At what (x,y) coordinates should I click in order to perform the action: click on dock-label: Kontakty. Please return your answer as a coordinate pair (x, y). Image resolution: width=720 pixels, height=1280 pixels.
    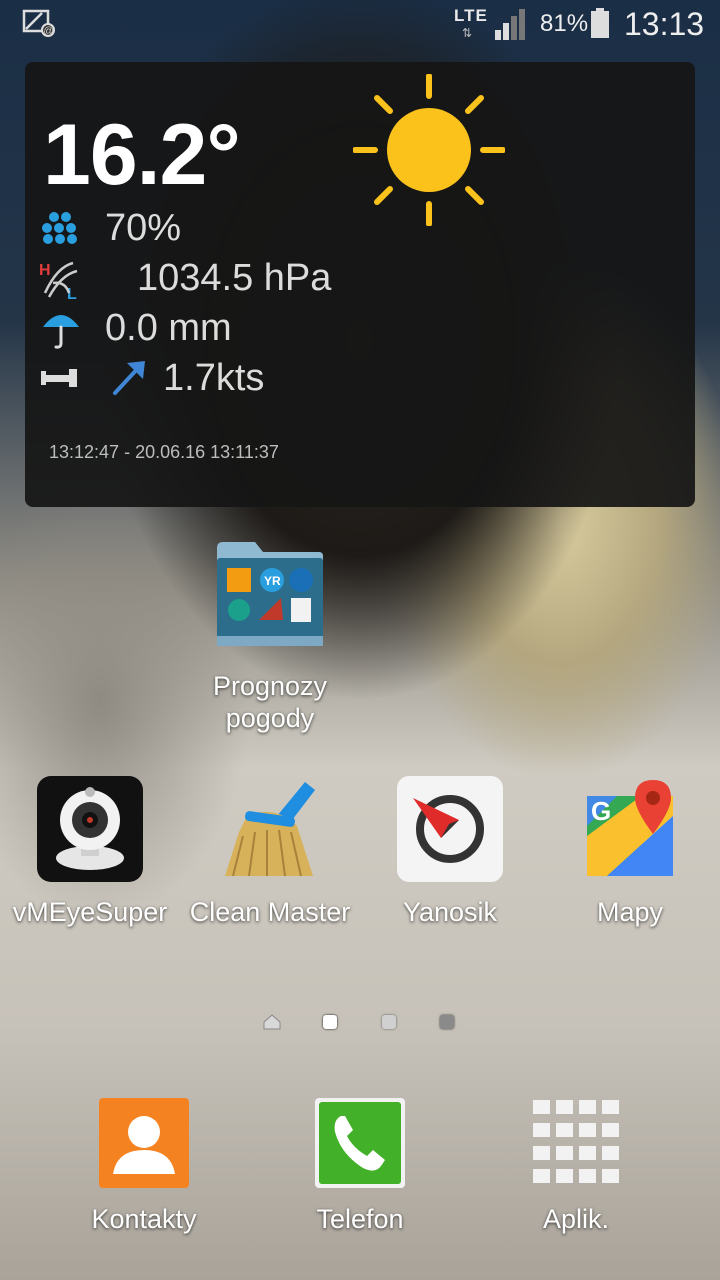
    Looking at the image, I should click on (144, 1219).